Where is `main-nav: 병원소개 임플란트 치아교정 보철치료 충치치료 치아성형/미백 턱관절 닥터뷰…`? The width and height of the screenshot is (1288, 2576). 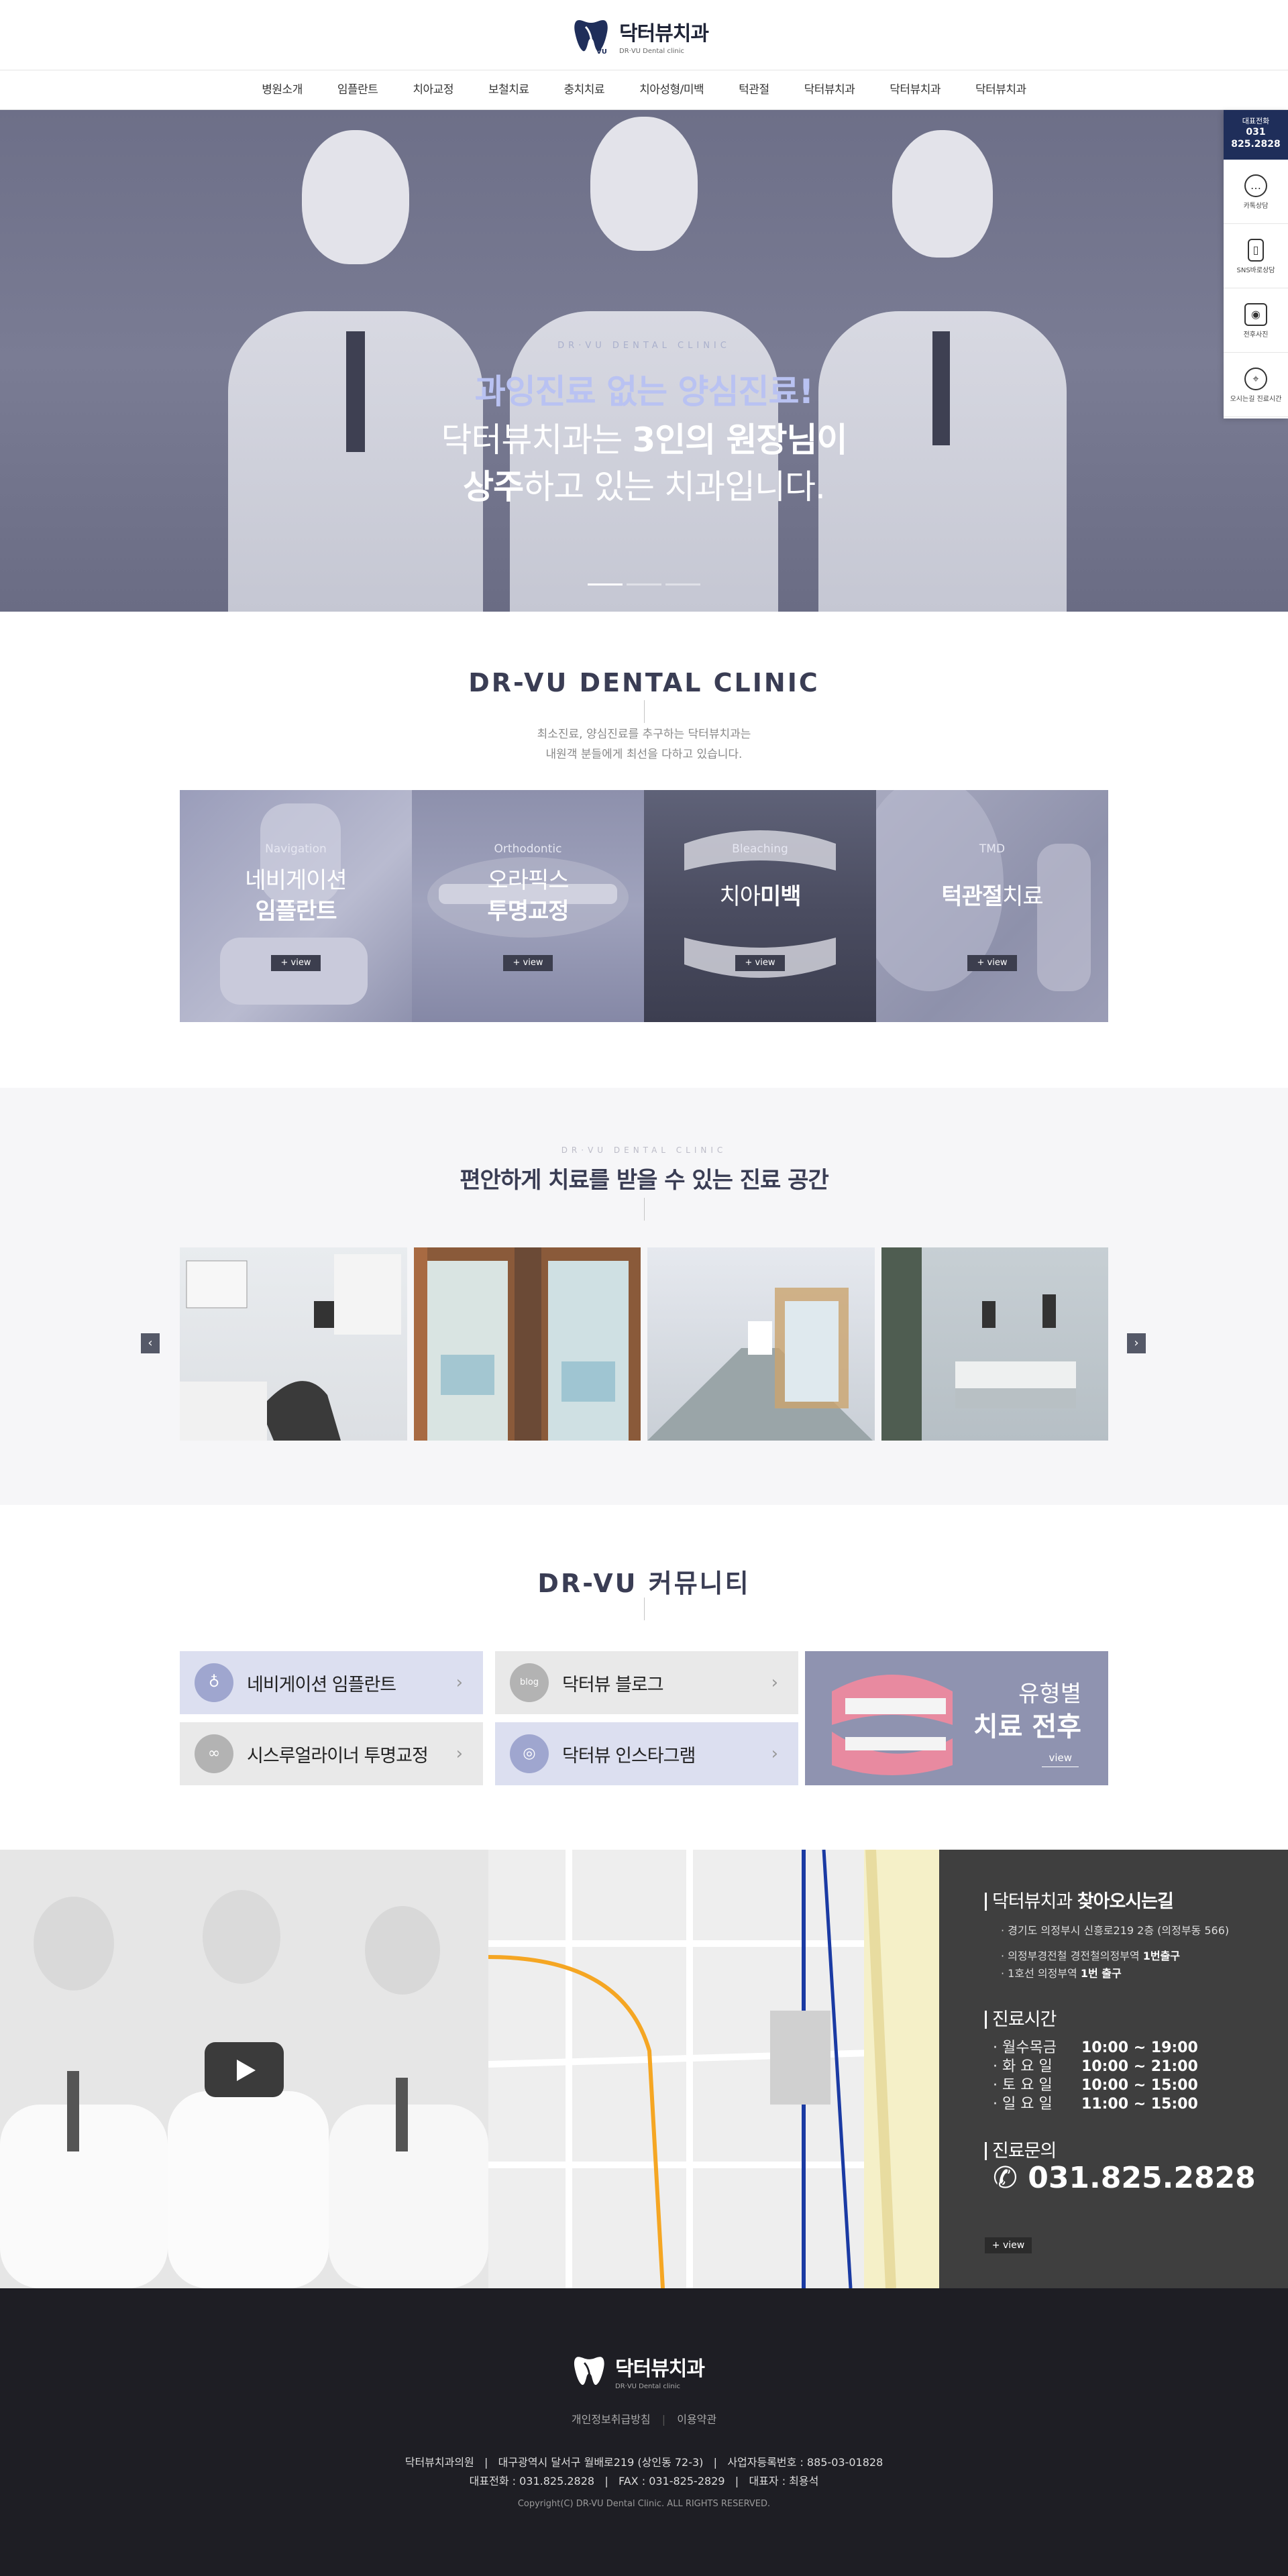
main-nav: 병원소개 임플란트 치아교정 보철치료 충치치료 치아성형/미백 턱관절 닥터뷰… is located at coordinates (644, 90).